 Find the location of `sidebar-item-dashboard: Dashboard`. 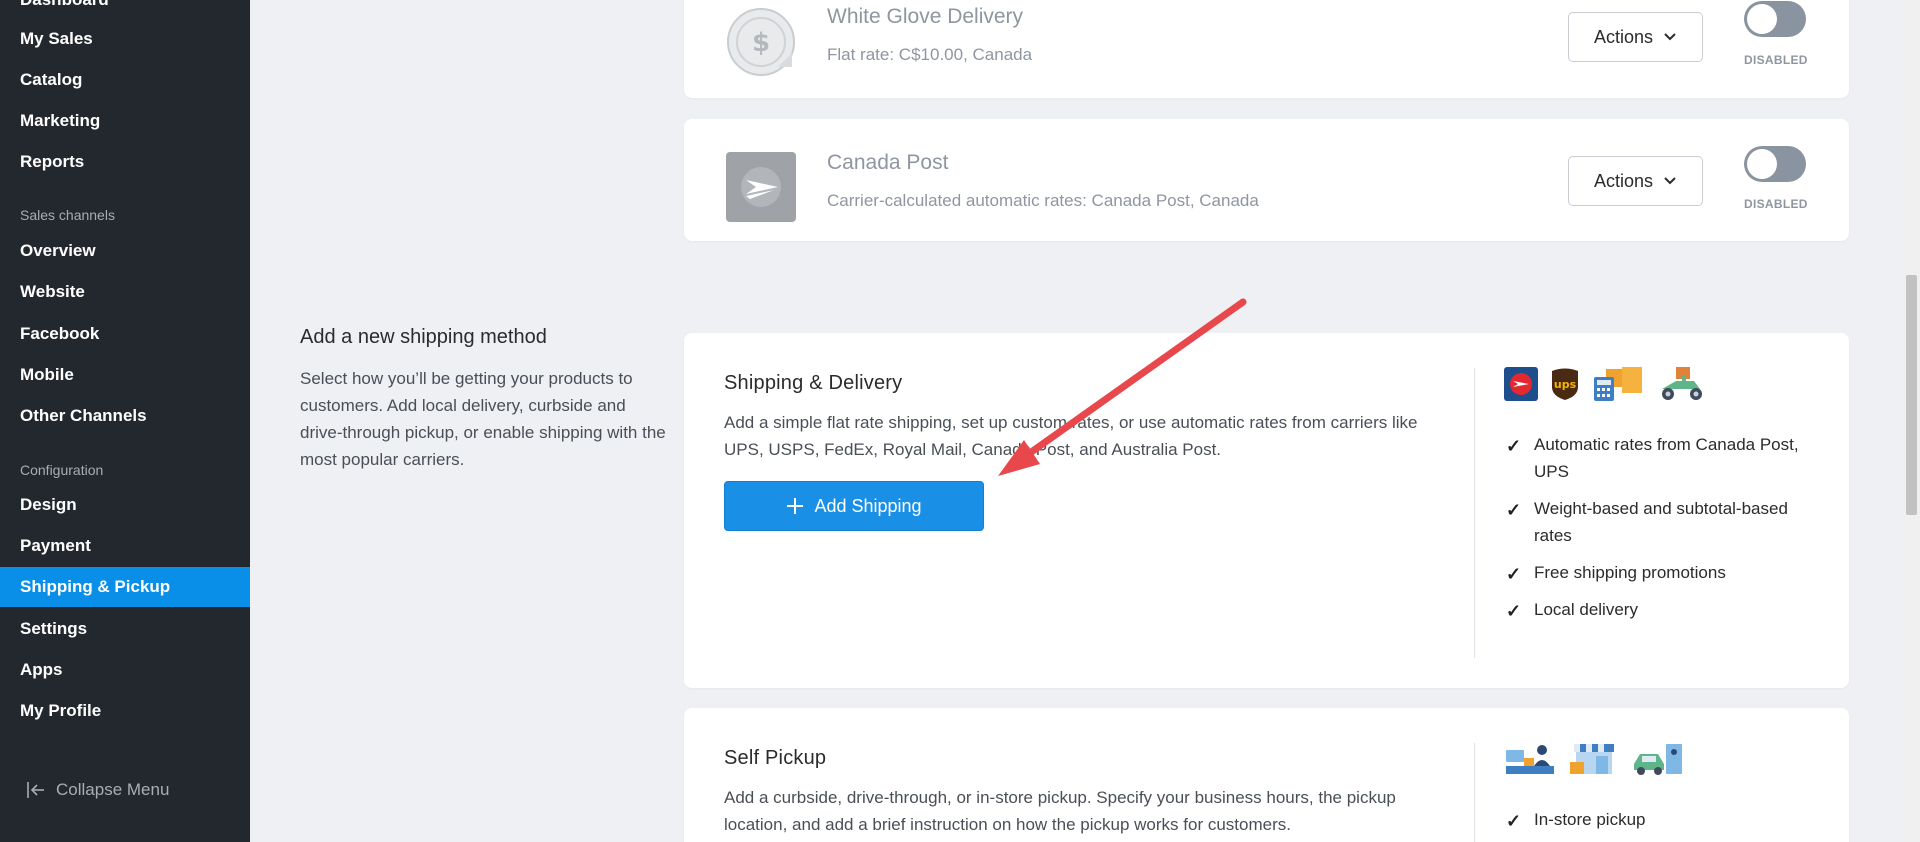

sidebar-item-dashboard: Dashboard is located at coordinates (125, 10).